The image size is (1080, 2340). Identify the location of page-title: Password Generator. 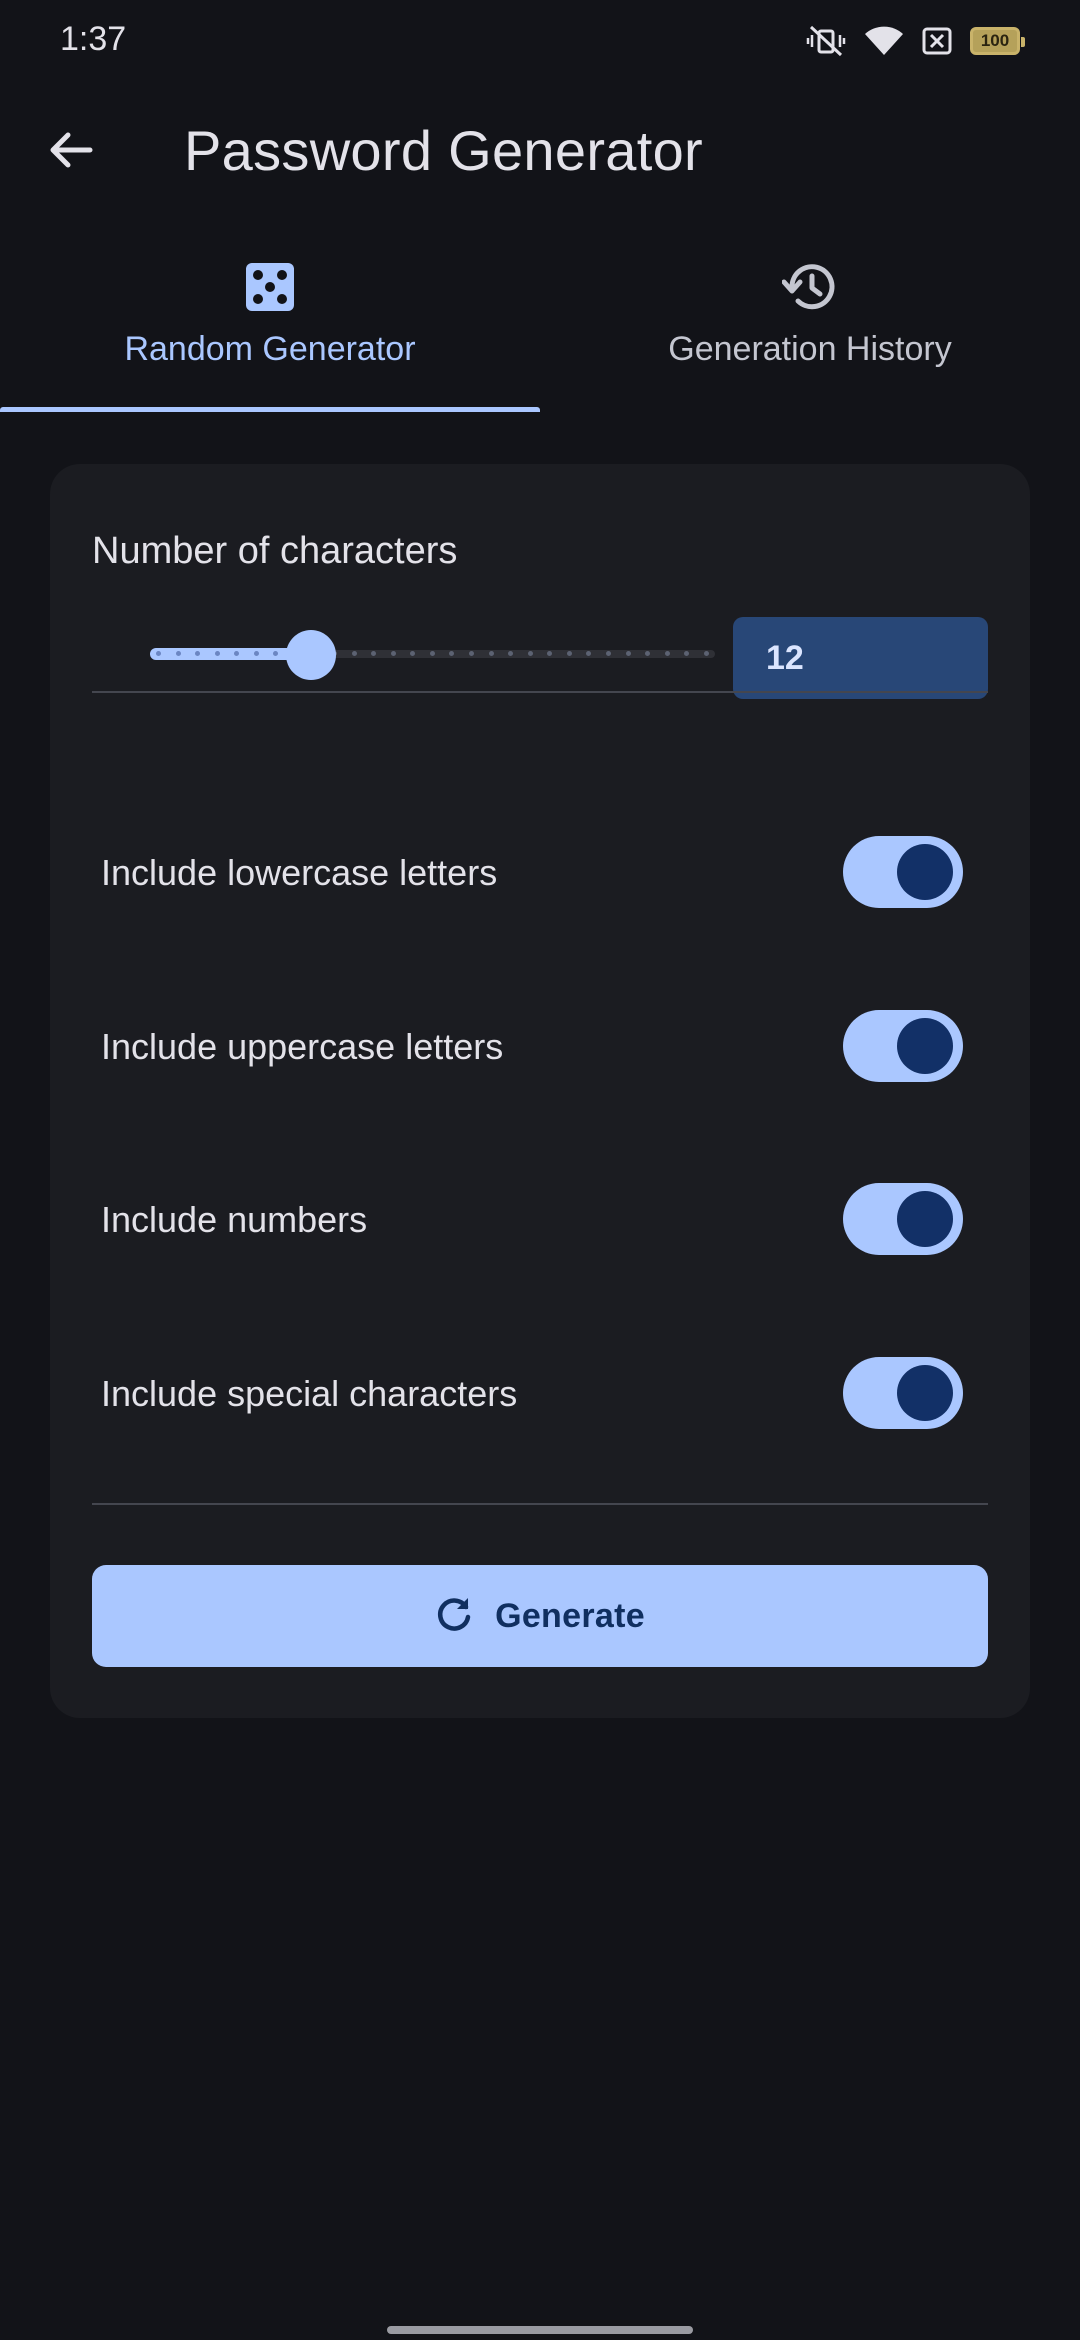
(443, 150).